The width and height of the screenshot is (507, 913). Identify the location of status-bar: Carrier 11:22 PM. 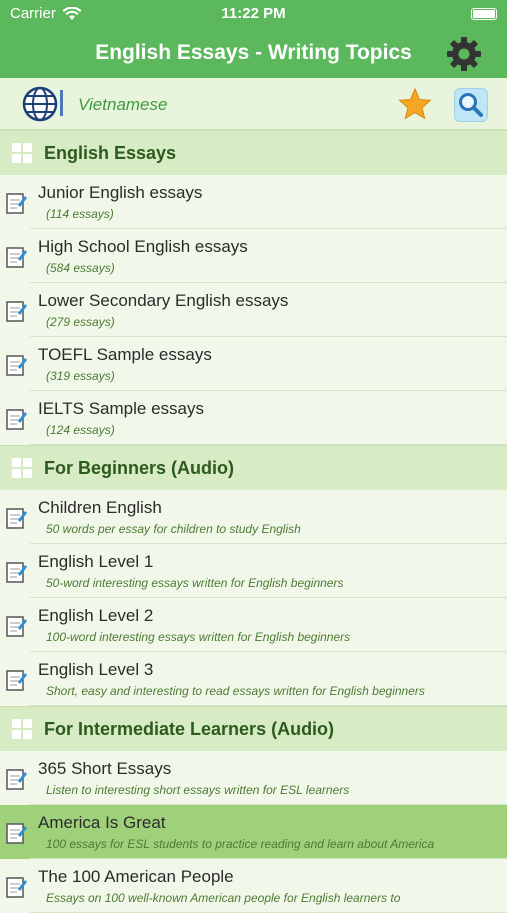
(253, 13).